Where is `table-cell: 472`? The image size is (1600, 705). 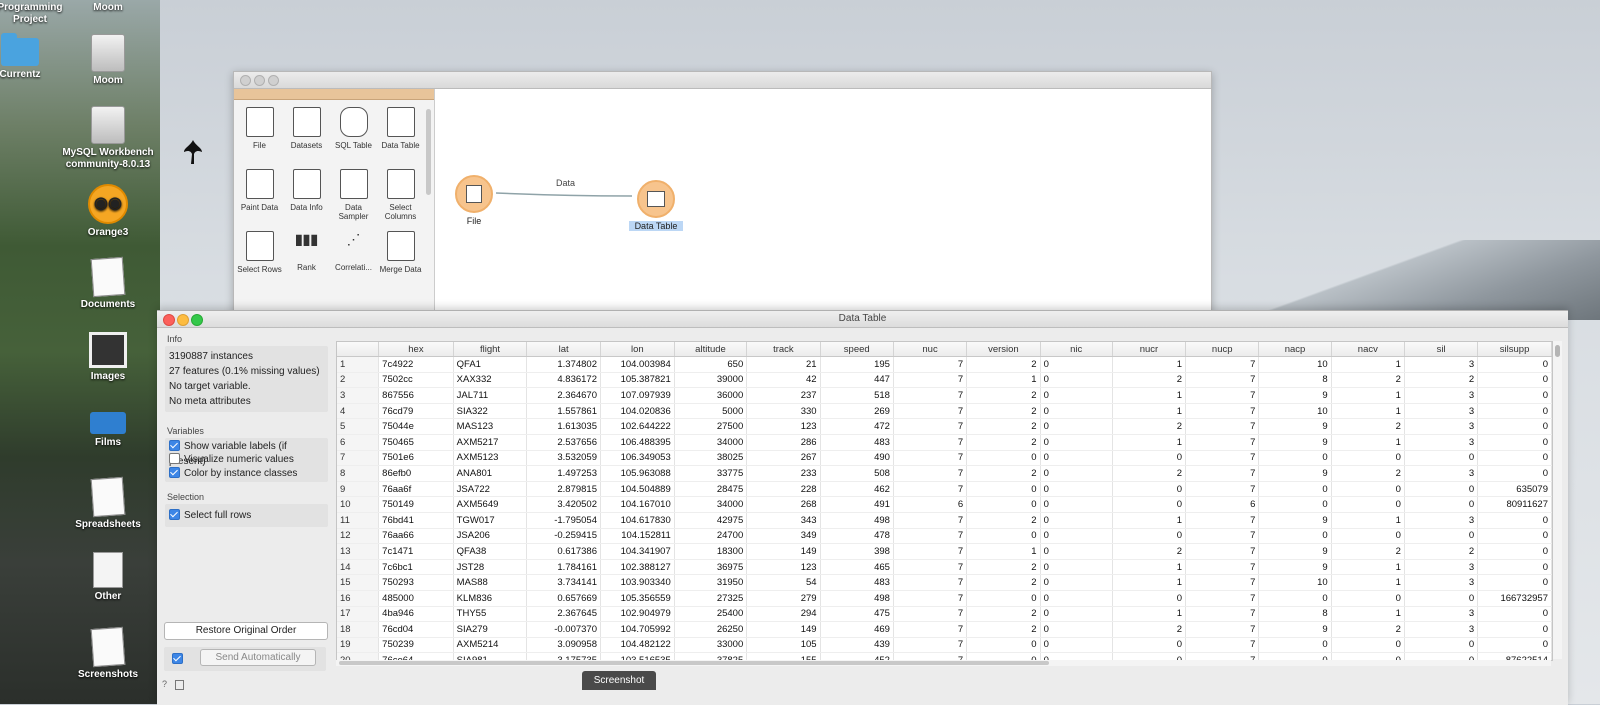
table-cell: 472 is located at coordinates (857, 426).